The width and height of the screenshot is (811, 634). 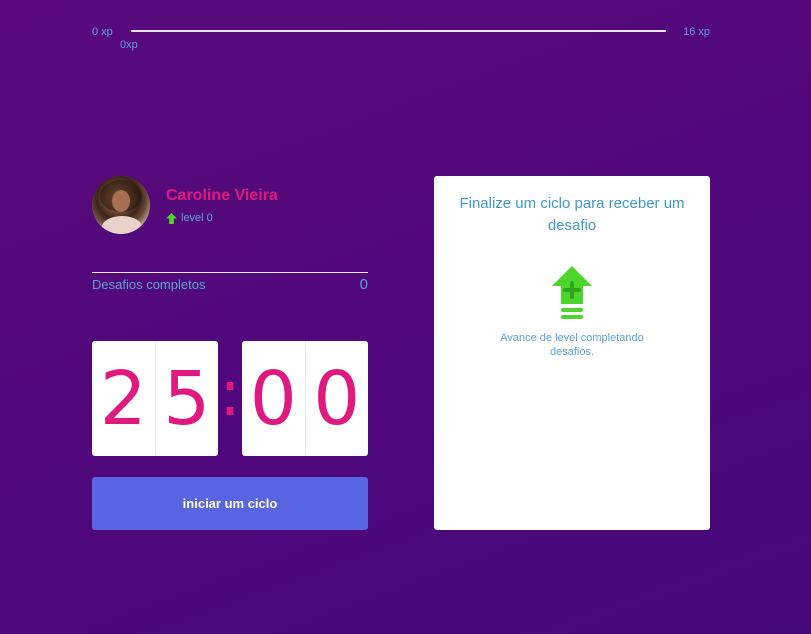 I want to click on seconds-display: 0 0, so click(x=305, y=398).